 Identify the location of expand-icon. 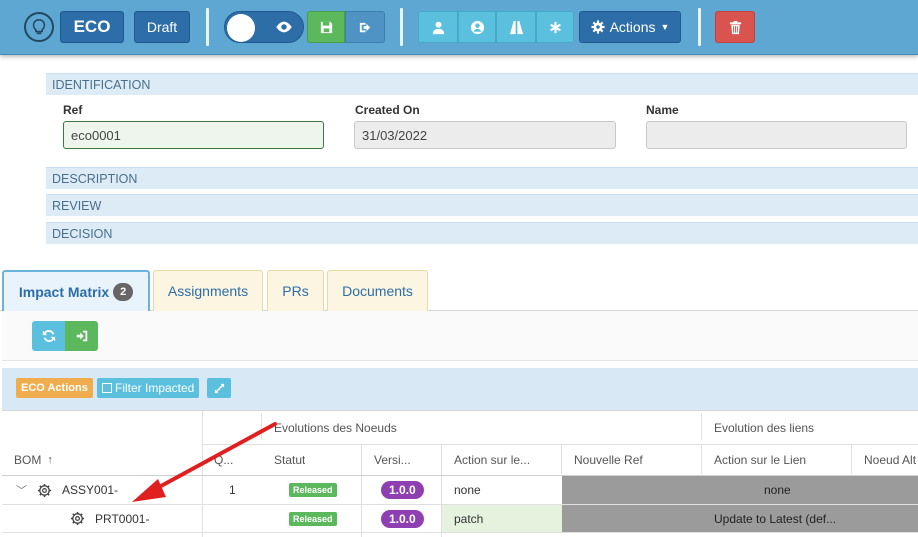
(219, 388).